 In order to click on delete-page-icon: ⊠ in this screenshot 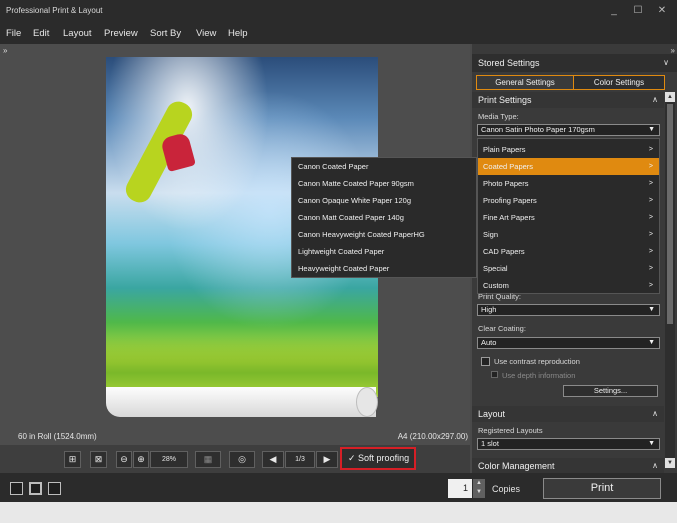, I will do `click(98, 459)`.